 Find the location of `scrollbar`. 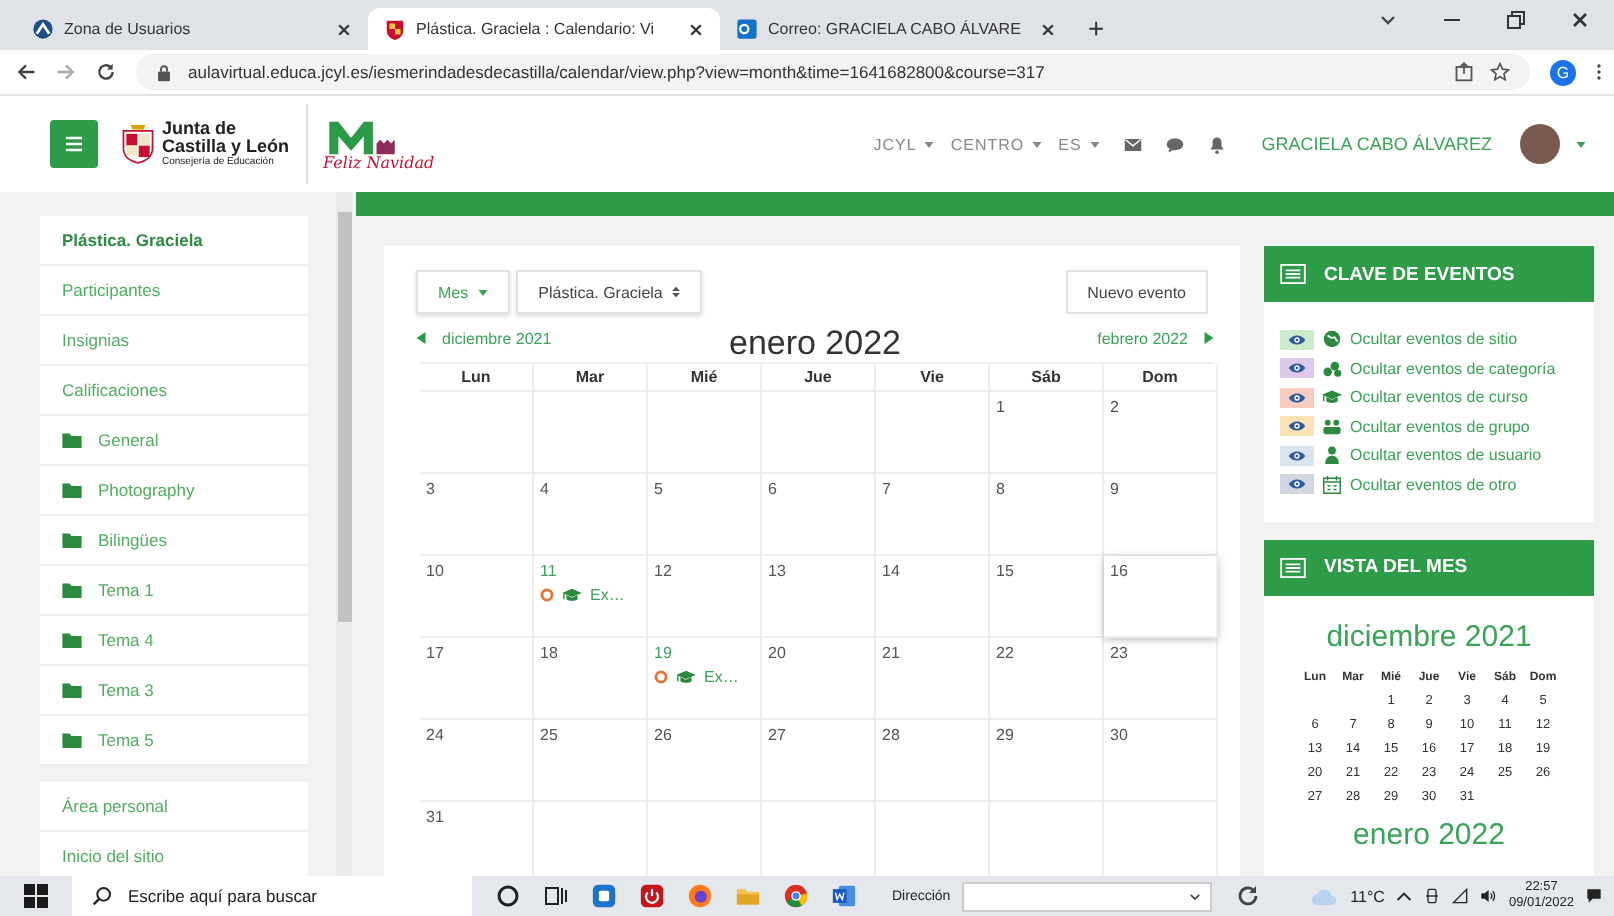

scrollbar is located at coordinates (344, 534).